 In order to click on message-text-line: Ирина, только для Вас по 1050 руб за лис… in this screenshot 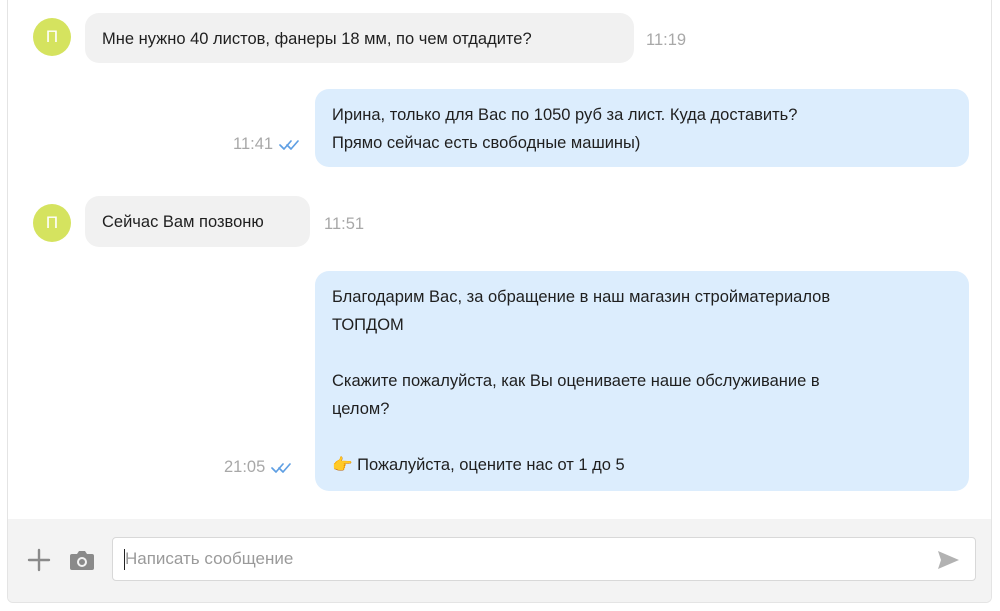, I will do `click(565, 115)`.